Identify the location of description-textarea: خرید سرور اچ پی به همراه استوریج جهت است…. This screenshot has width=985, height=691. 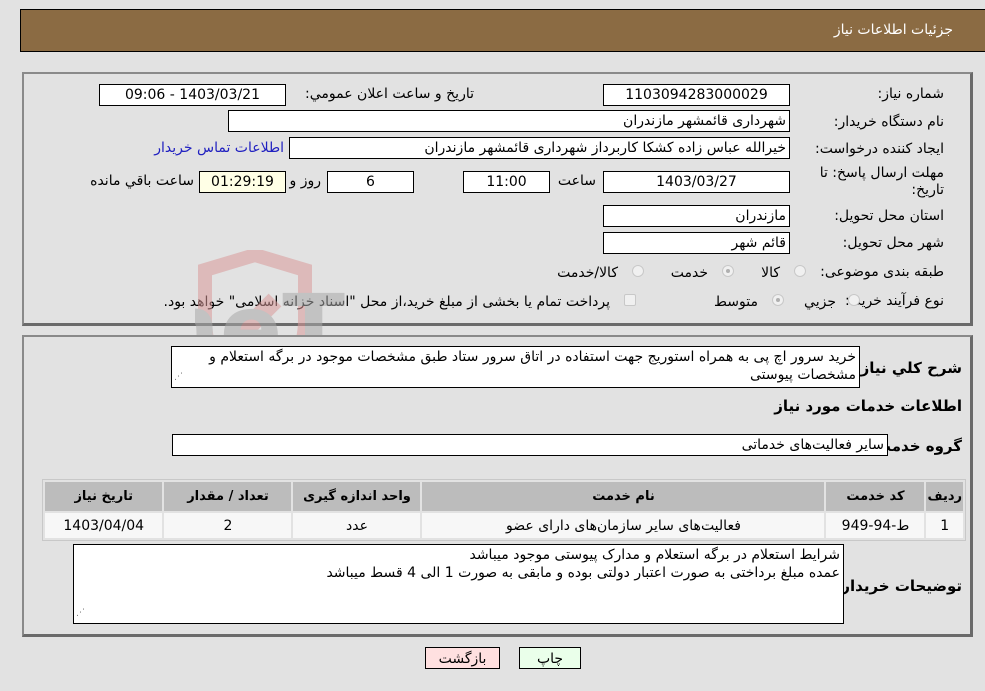
(515, 367).